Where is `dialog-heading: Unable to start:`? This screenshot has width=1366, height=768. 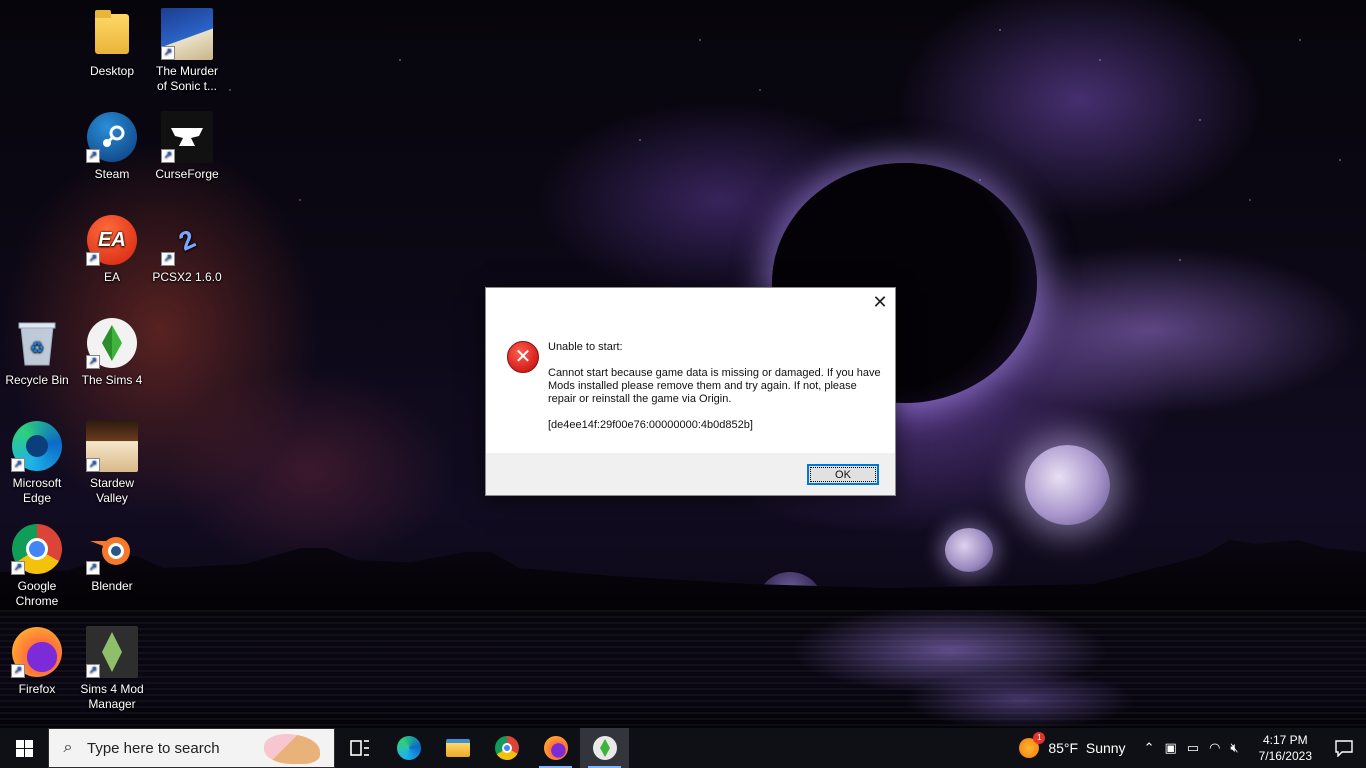 dialog-heading: Unable to start: is located at coordinates (585, 347).